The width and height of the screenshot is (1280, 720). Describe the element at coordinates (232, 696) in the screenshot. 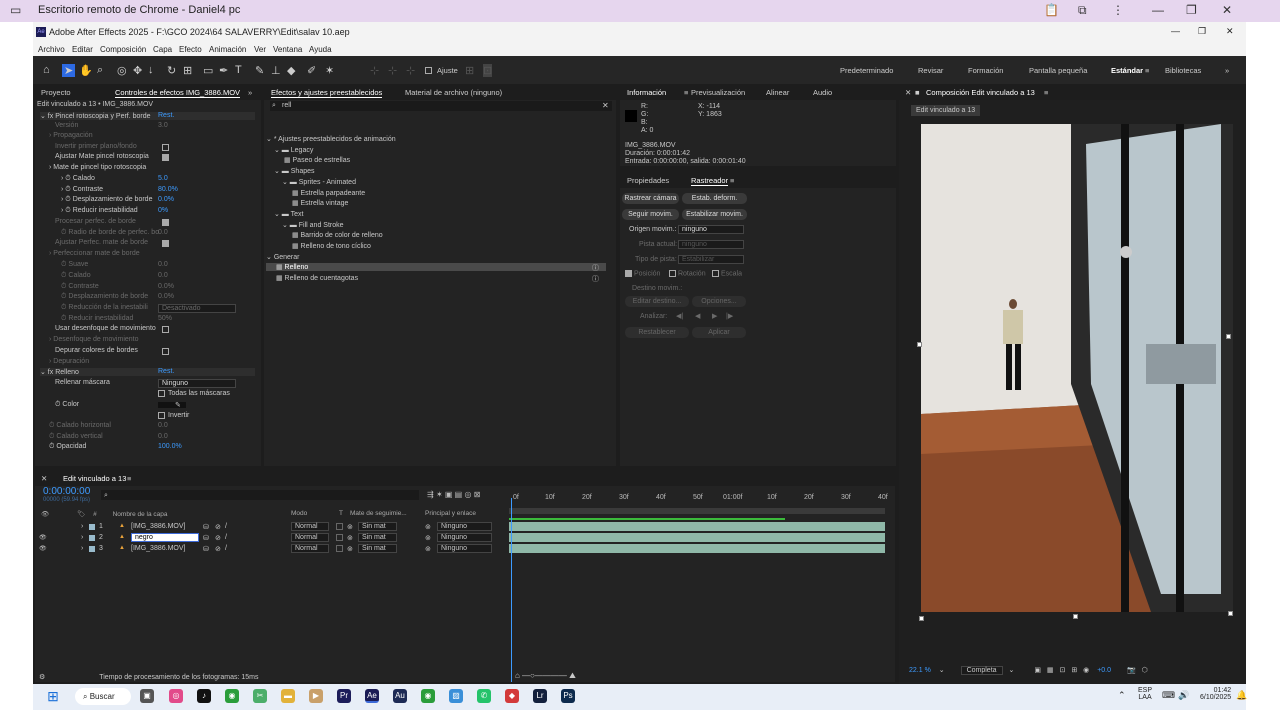

I see `chrome-icon: ◉` at that location.